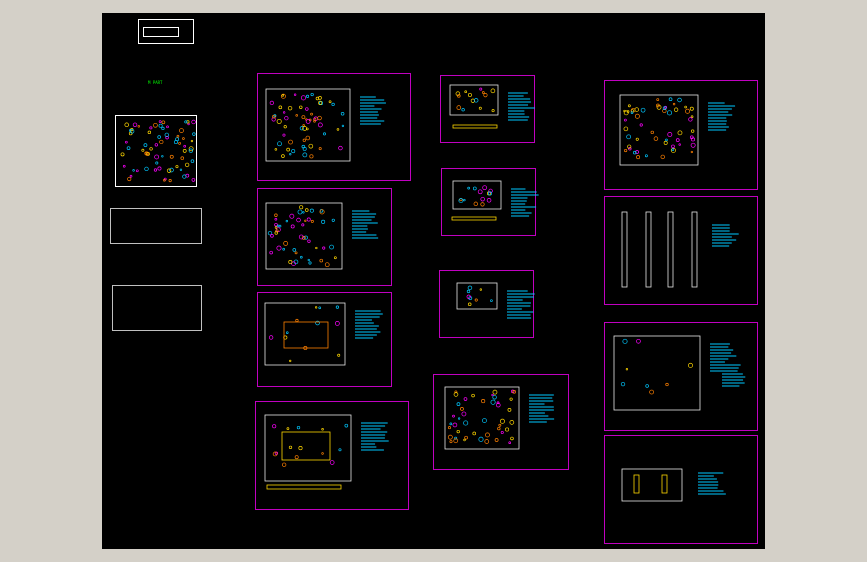 Image resolution: width=867 pixels, height=562 pixels. I want to click on cavity-pocket, so click(306, 446).